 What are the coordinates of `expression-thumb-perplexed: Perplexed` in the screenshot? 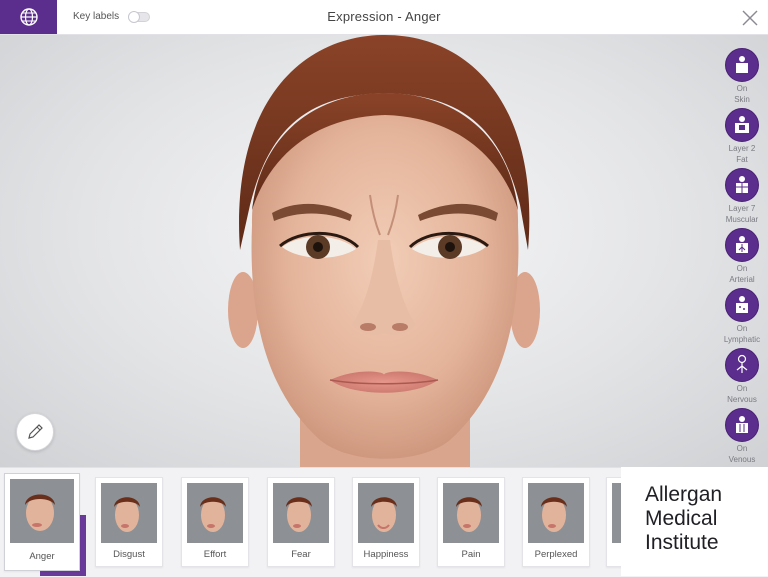 It's located at (556, 522).